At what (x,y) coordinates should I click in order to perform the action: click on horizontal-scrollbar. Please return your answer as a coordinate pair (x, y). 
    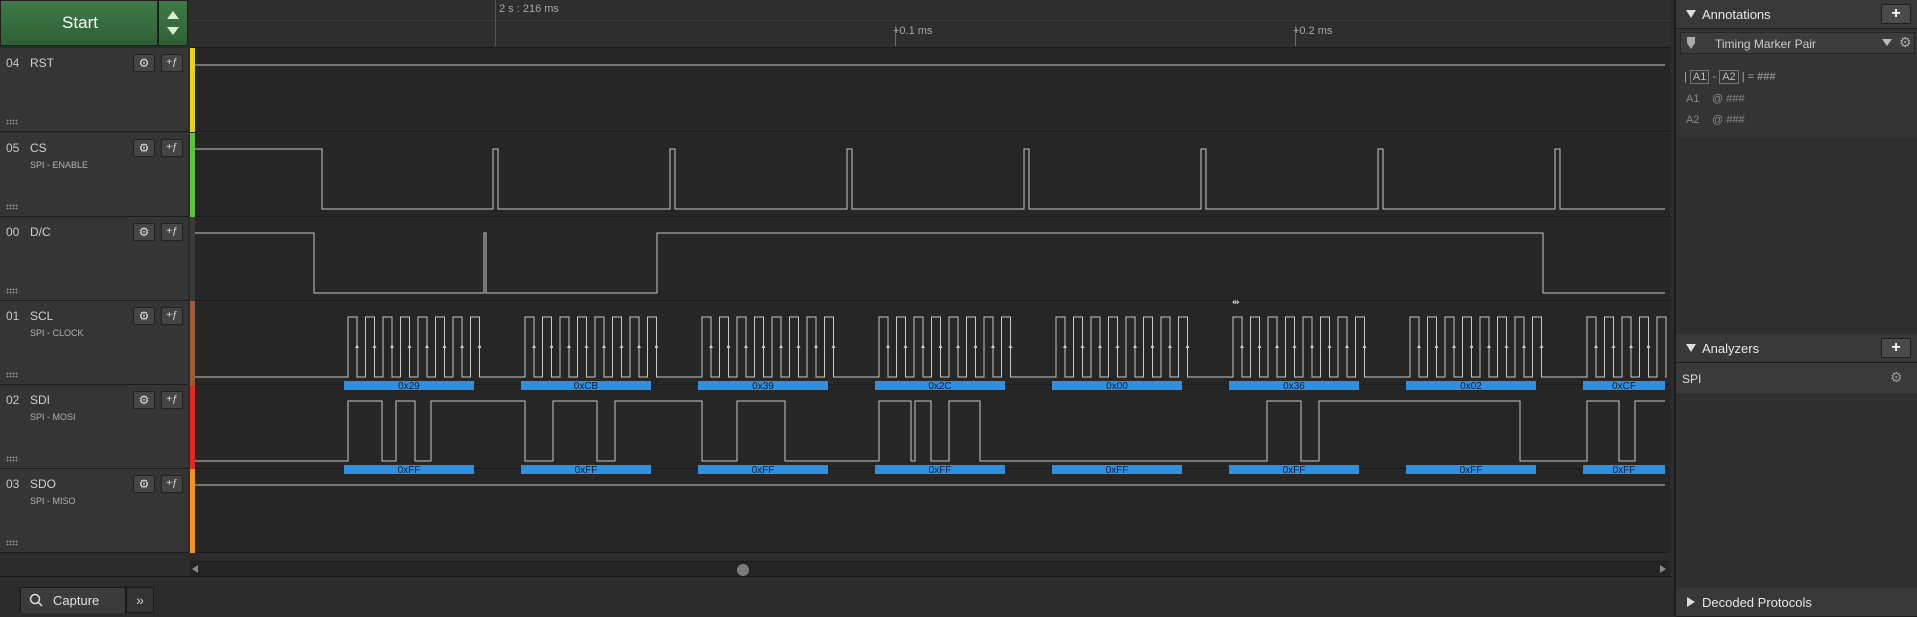
    Looking at the image, I should click on (930, 568).